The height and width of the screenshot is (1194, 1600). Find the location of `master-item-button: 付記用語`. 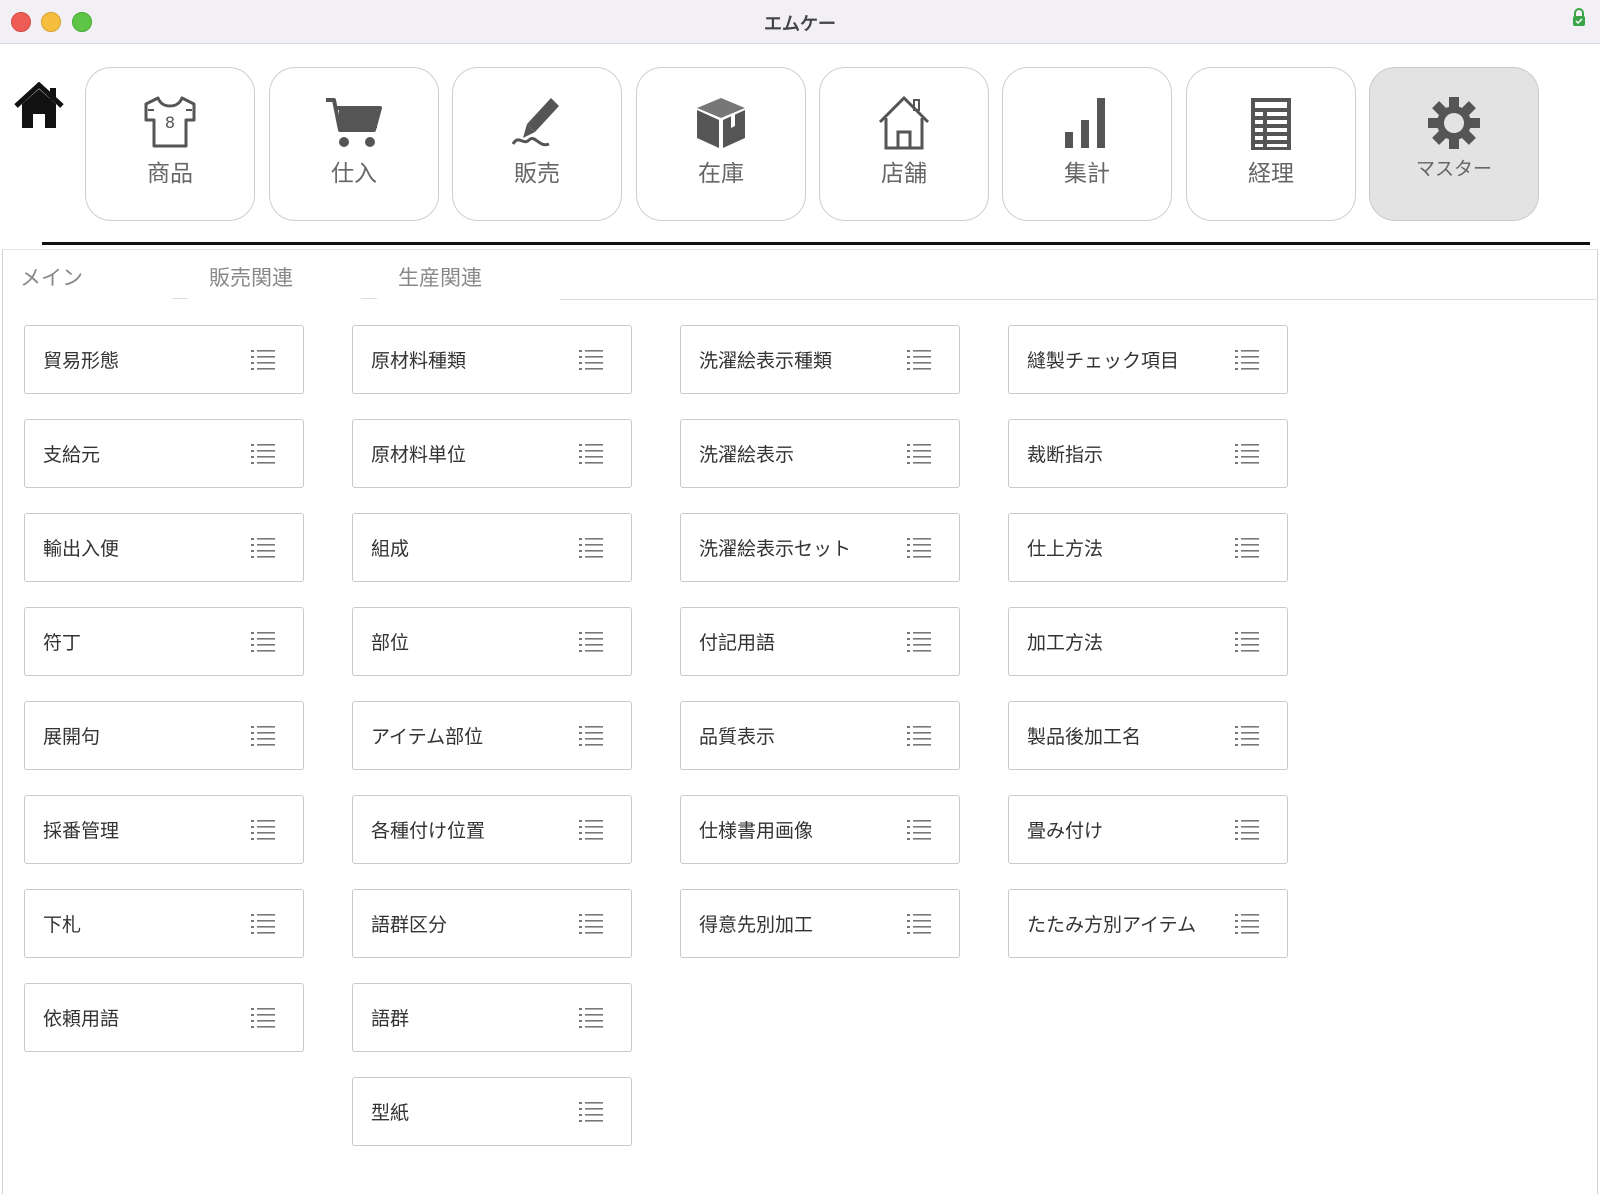

master-item-button: 付記用語 is located at coordinates (820, 641).